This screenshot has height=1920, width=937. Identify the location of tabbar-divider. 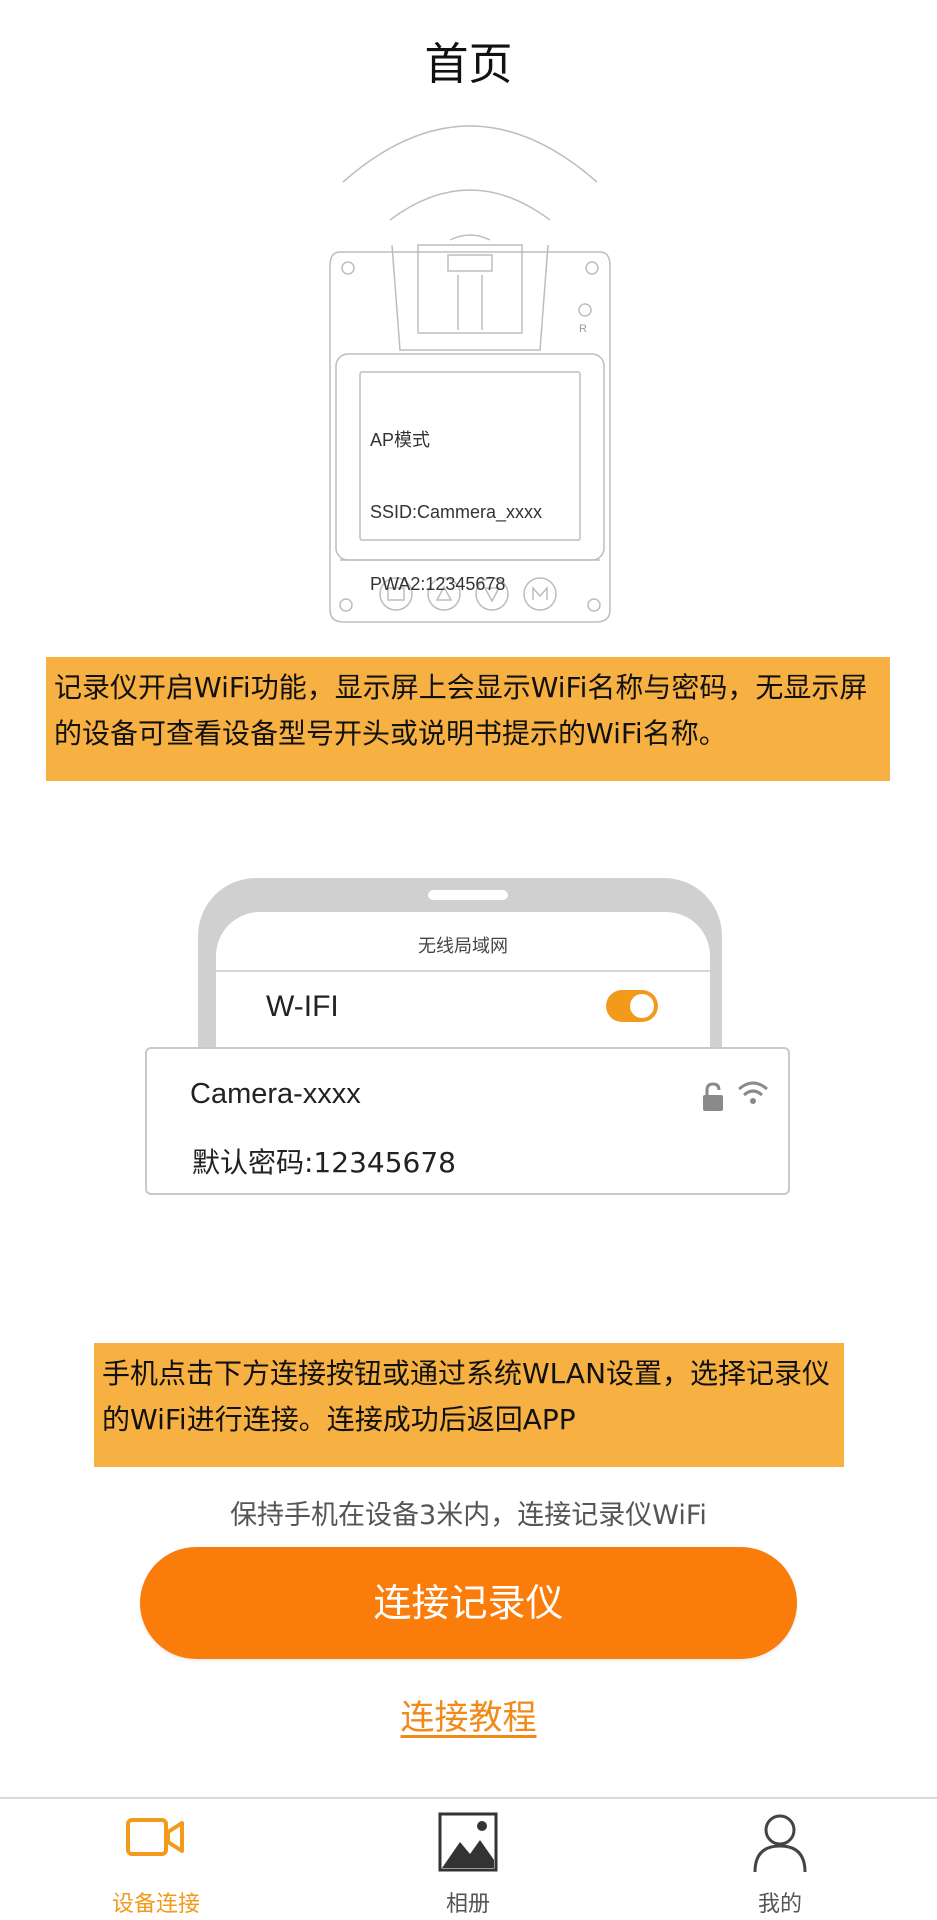
(468, 1798).